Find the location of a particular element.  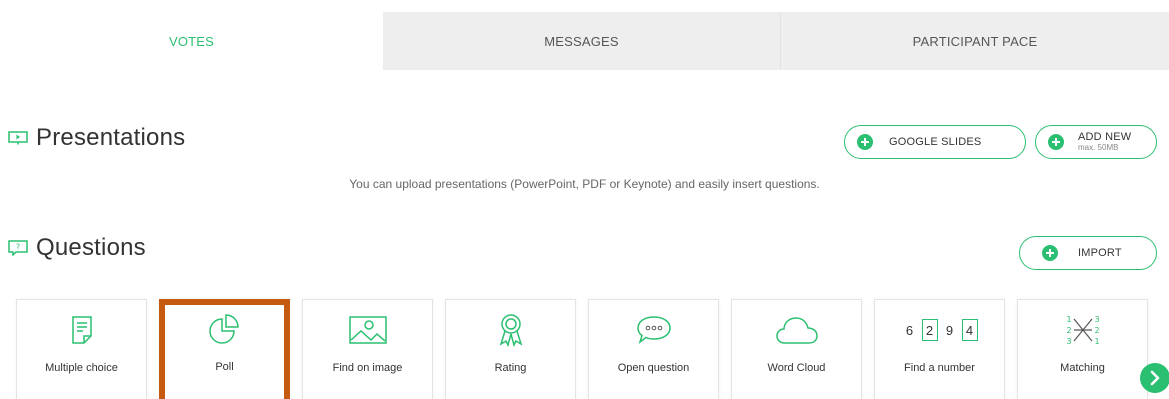

matching-left-2: 2 is located at coordinates (1068, 330).